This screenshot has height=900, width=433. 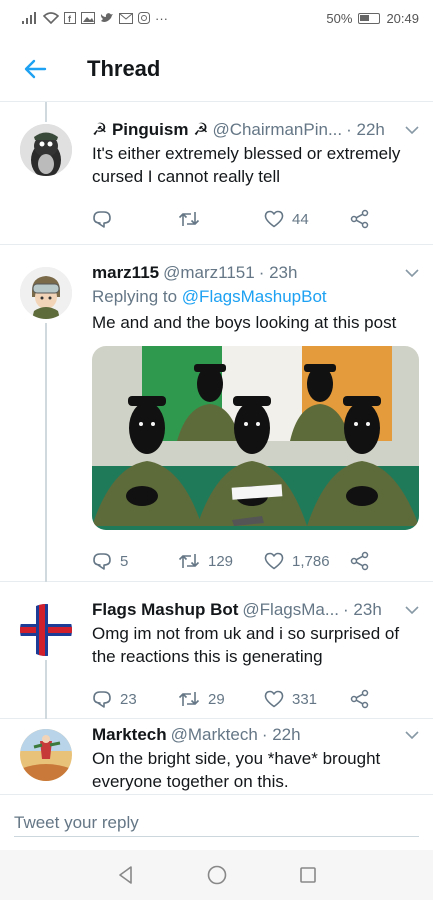 I want to click on instagram-icon, so click(x=144, y=18).